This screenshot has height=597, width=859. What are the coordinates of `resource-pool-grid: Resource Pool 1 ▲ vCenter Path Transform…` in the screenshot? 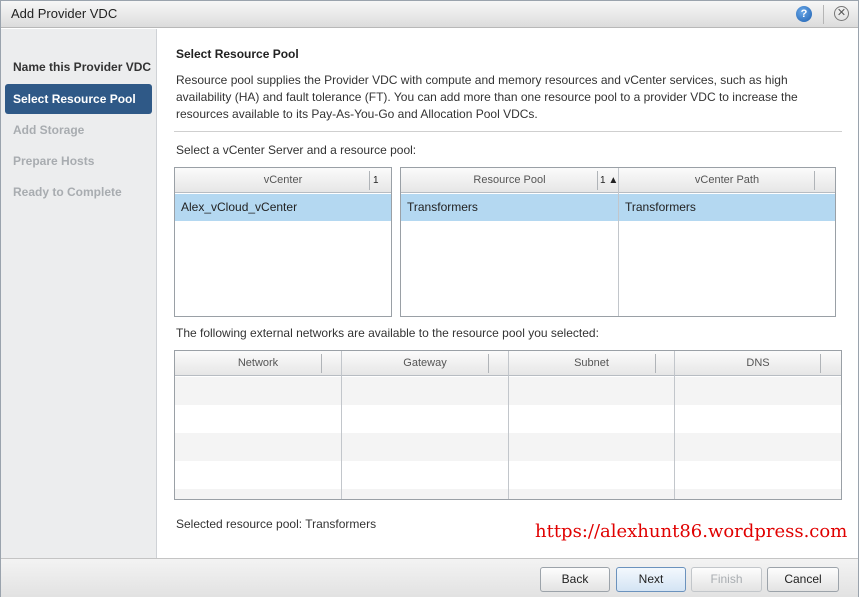 It's located at (618, 242).